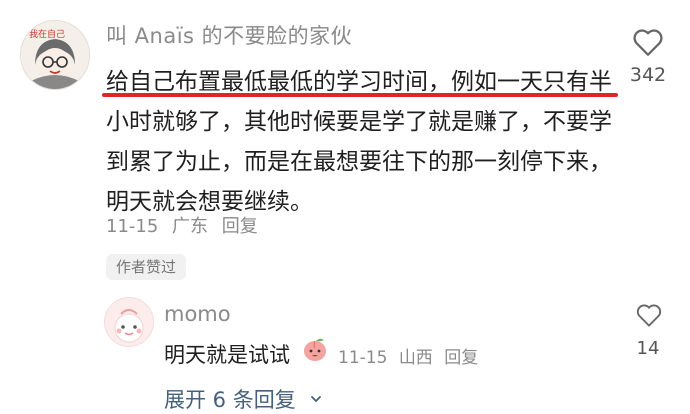 The image size is (690, 414). Describe the element at coordinates (146, 267) in the screenshot. I see `author-liked-badge: 作者赞过` at that location.